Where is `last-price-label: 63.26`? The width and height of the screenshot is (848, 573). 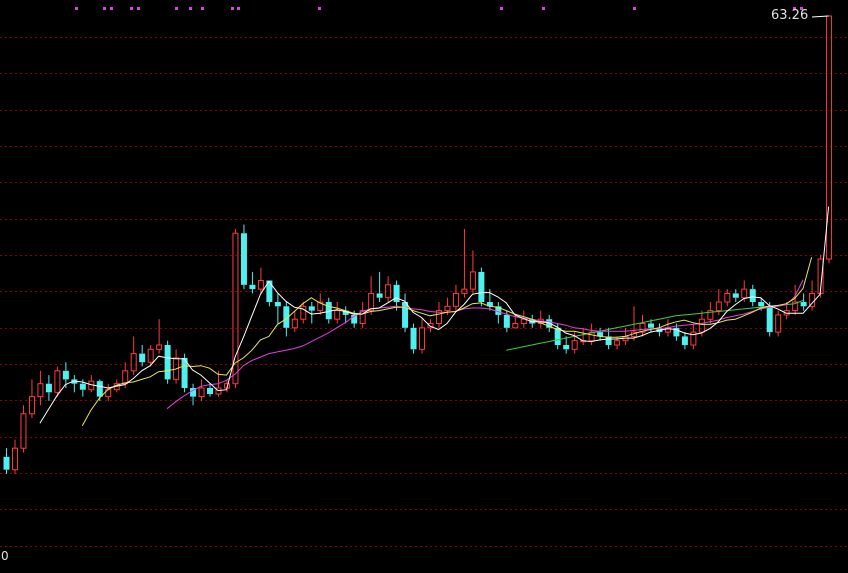 last-price-label: 63.26 is located at coordinates (790, 15).